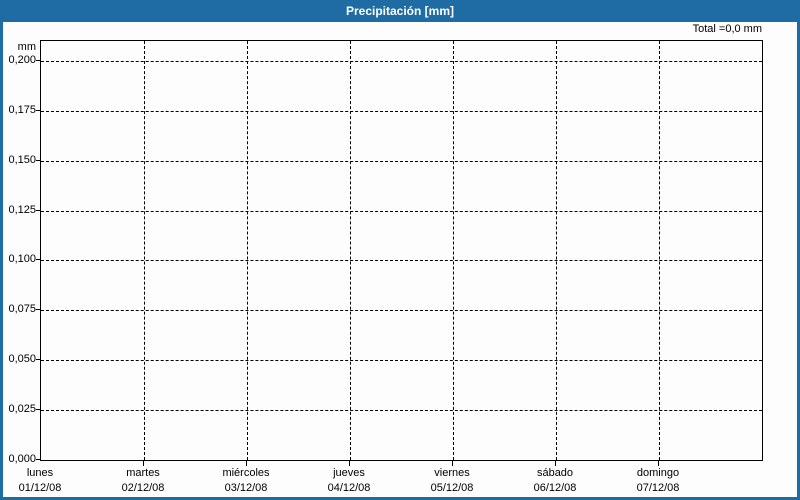 The height and width of the screenshot is (500, 800). I want to click on x-day-label: viernes, so click(452, 473).